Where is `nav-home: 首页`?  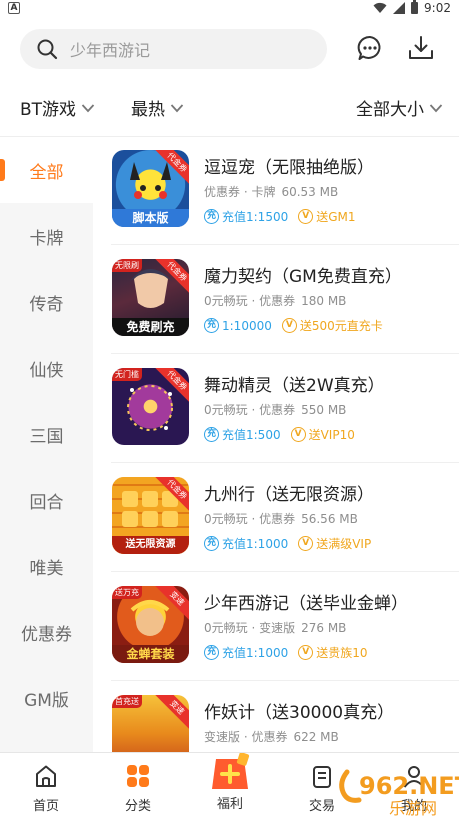
nav-home: 首页 is located at coordinates (46, 785).